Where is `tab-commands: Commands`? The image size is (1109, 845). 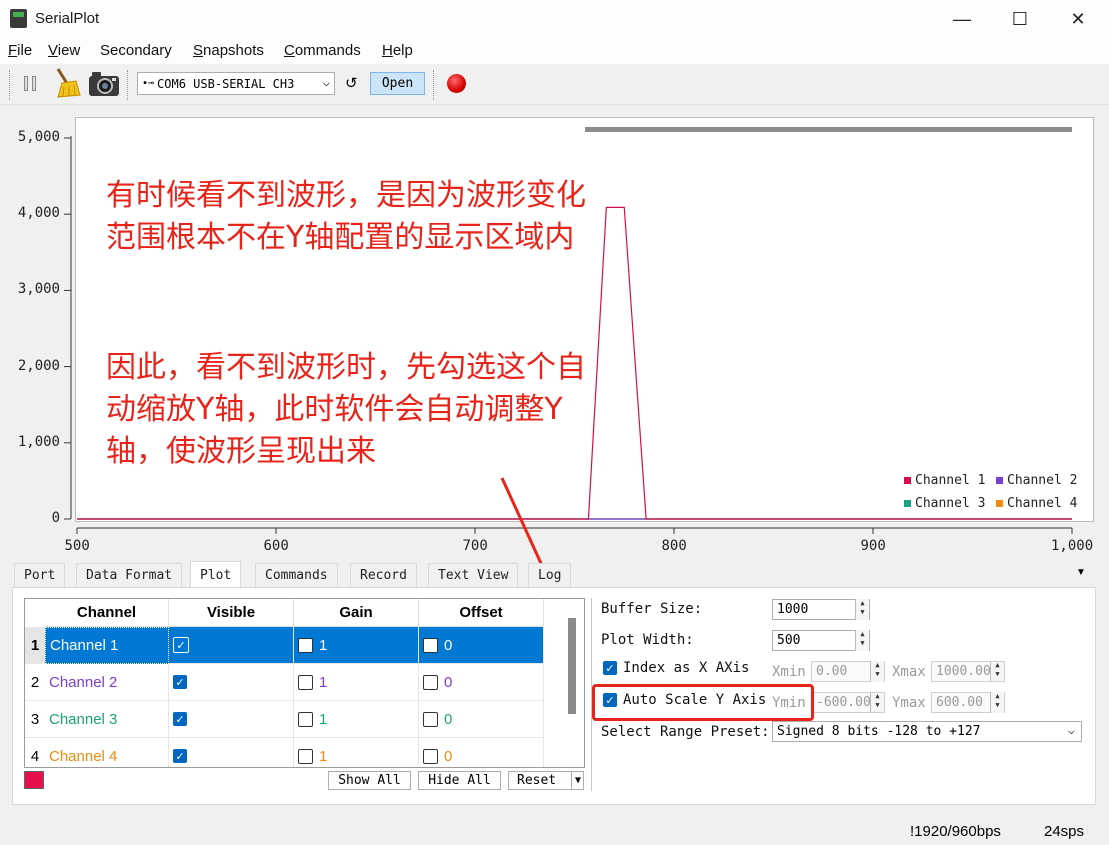
tab-commands: Commands is located at coordinates (296, 575).